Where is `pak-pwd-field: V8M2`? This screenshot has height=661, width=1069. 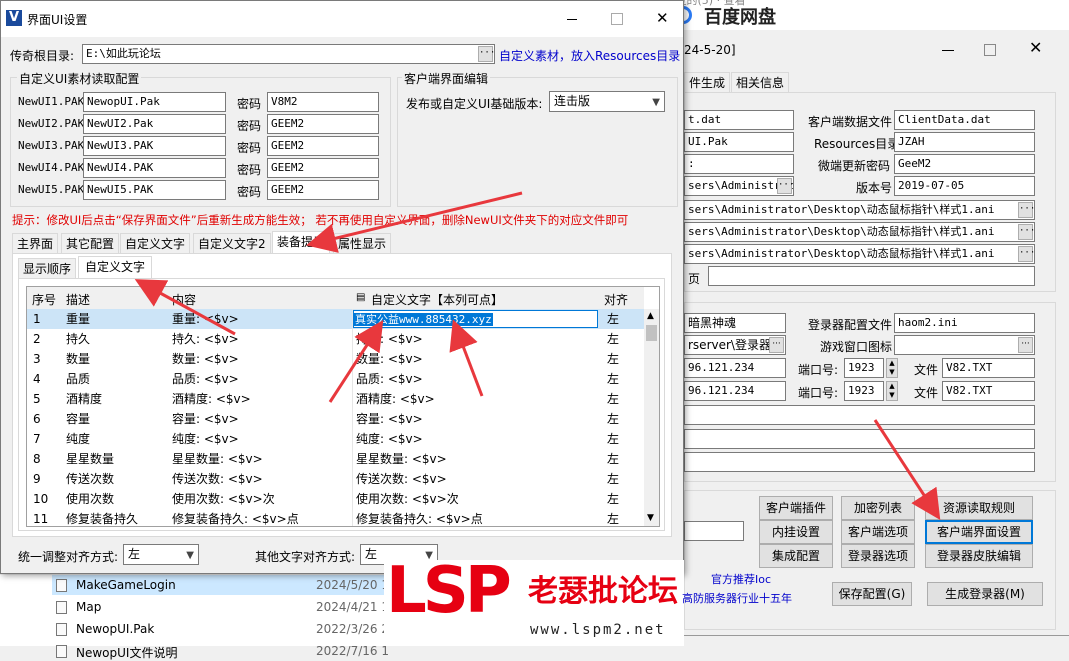 pak-pwd-field: V8M2 is located at coordinates (323, 102).